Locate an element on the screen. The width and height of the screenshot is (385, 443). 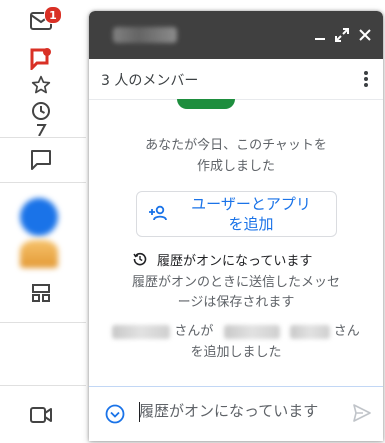
member-count: 3 人のメンバー is located at coordinates (149, 80).